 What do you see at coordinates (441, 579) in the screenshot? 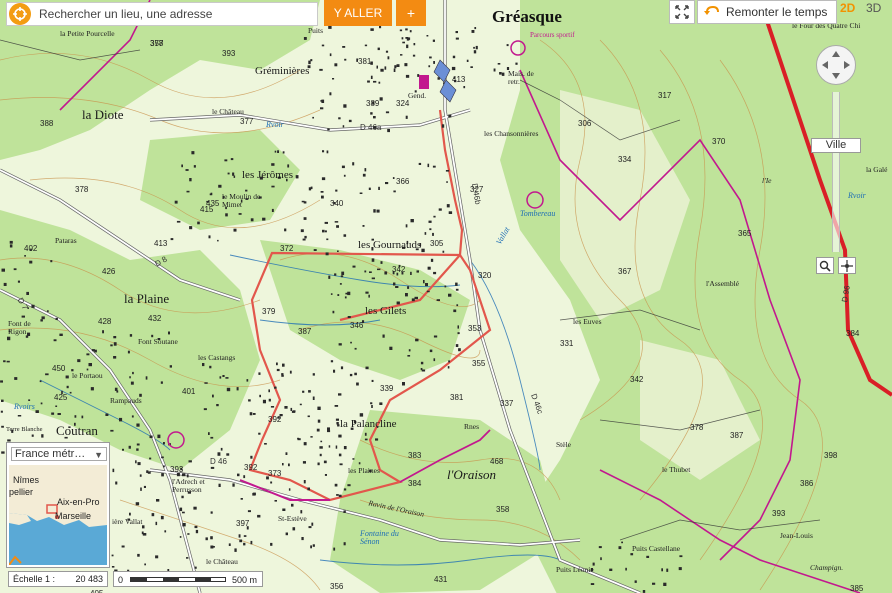
I see `altitude-label: 431` at bounding box center [441, 579].